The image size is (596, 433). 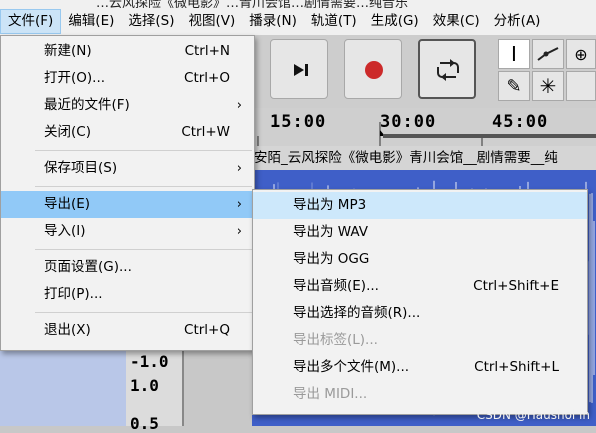 What do you see at coordinates (91, 21) in the screenshot?
I see `menu-edit: 编辑(E)` at bounding box center [91, 21].